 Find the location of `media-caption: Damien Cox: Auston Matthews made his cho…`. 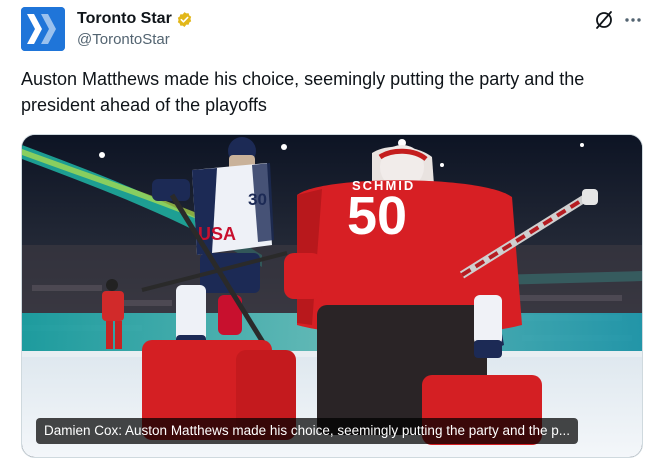

media-caption: Damien Cox: Auston Matthews made his cho… is located at coordinates (307, 431).